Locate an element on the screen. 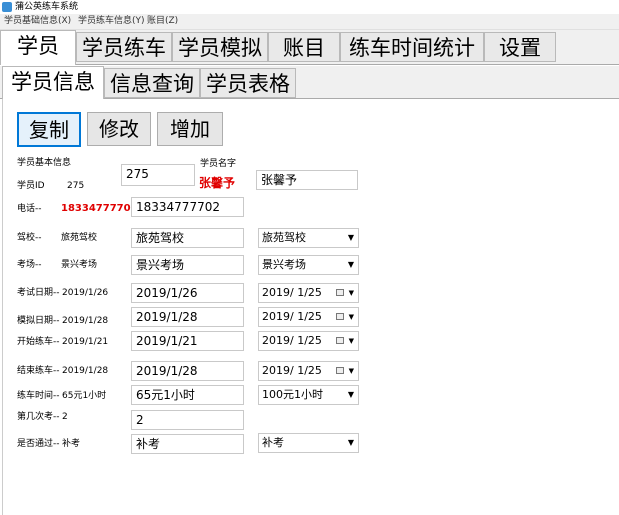 This screenshot has height=515, width=619. window-title: 蒲公英练车系统 is located at coordinates (47, 7).